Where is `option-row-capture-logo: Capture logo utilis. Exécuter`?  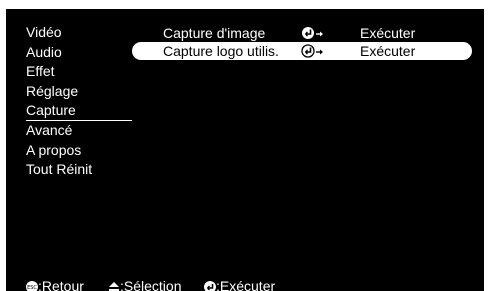
option-row-capture-logo: Capture logo utilis. Exécuter is located at coordinates (302, 51).